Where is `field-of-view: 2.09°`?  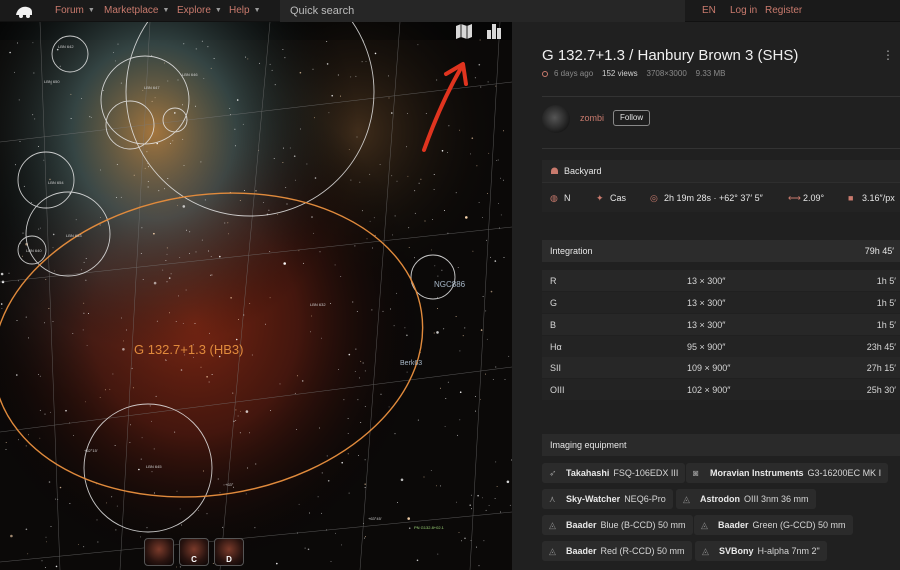 field-of-view: 2.09° is located at coordinates (814, 198).